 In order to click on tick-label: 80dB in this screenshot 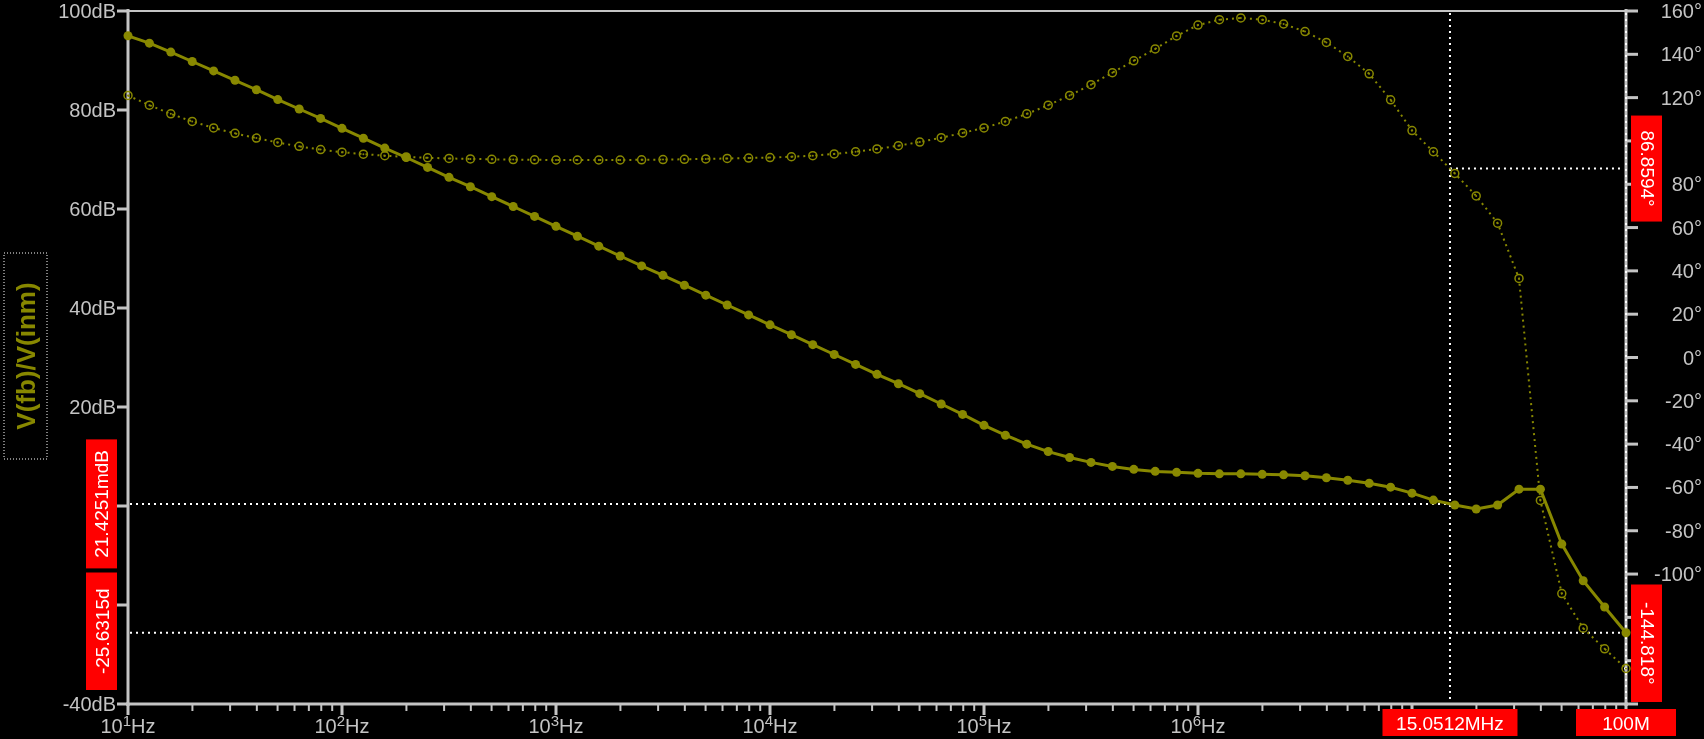, I will do `click(92, 110)`.